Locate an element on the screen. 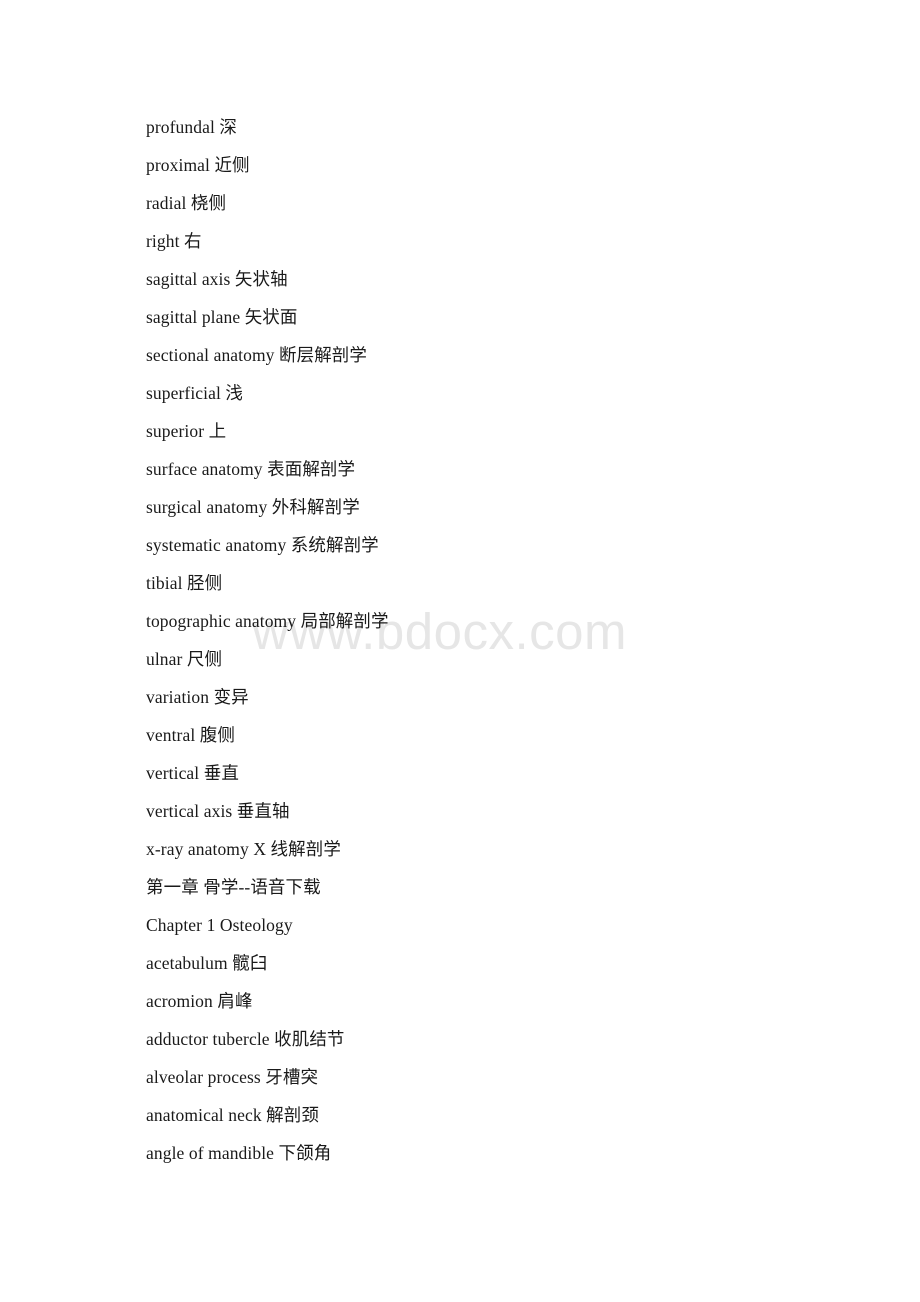 The width and height of the screenshot is (920, 1302). glossary-line: proximal 近侧 is located at coordinates (198, 165).